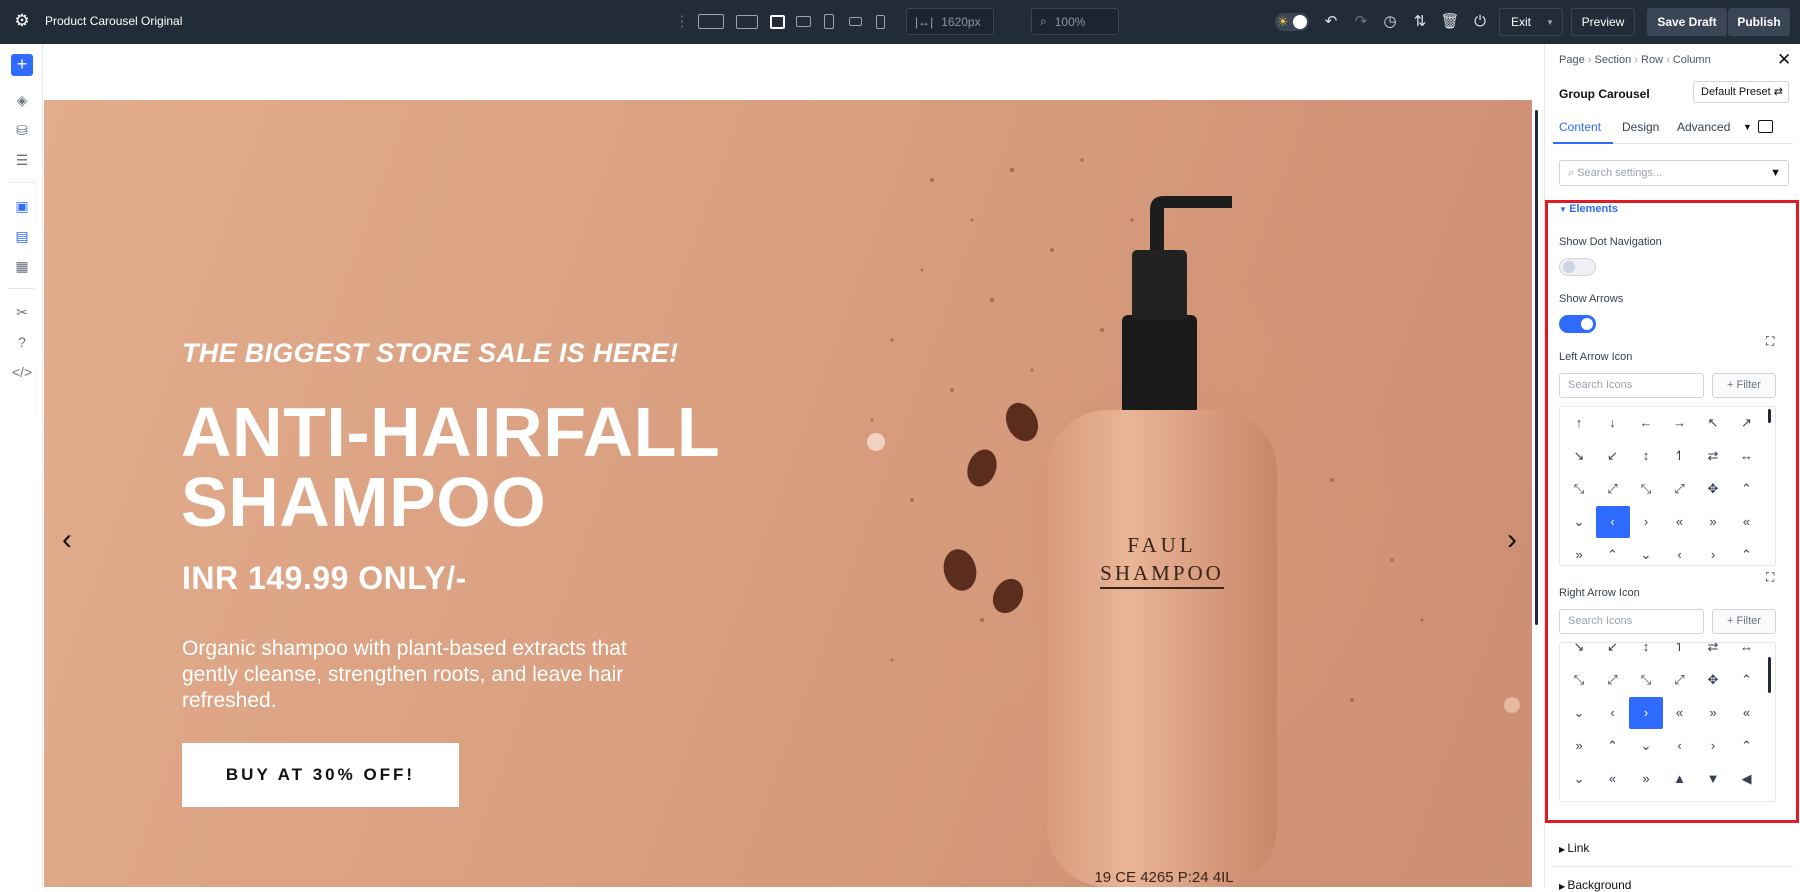 This screenshot has width=1800, height=892. I want to click on chevron-left-icon: ‹, so click(67, 540).